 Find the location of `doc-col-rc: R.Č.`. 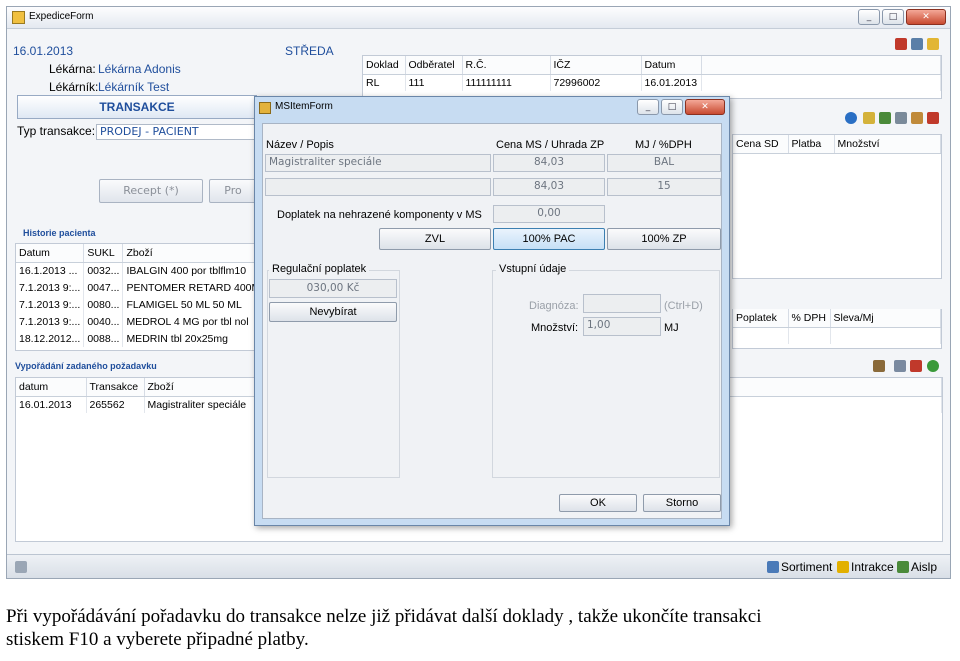

doc-col-rc: R.Č. is located at coordinates (506, 65).